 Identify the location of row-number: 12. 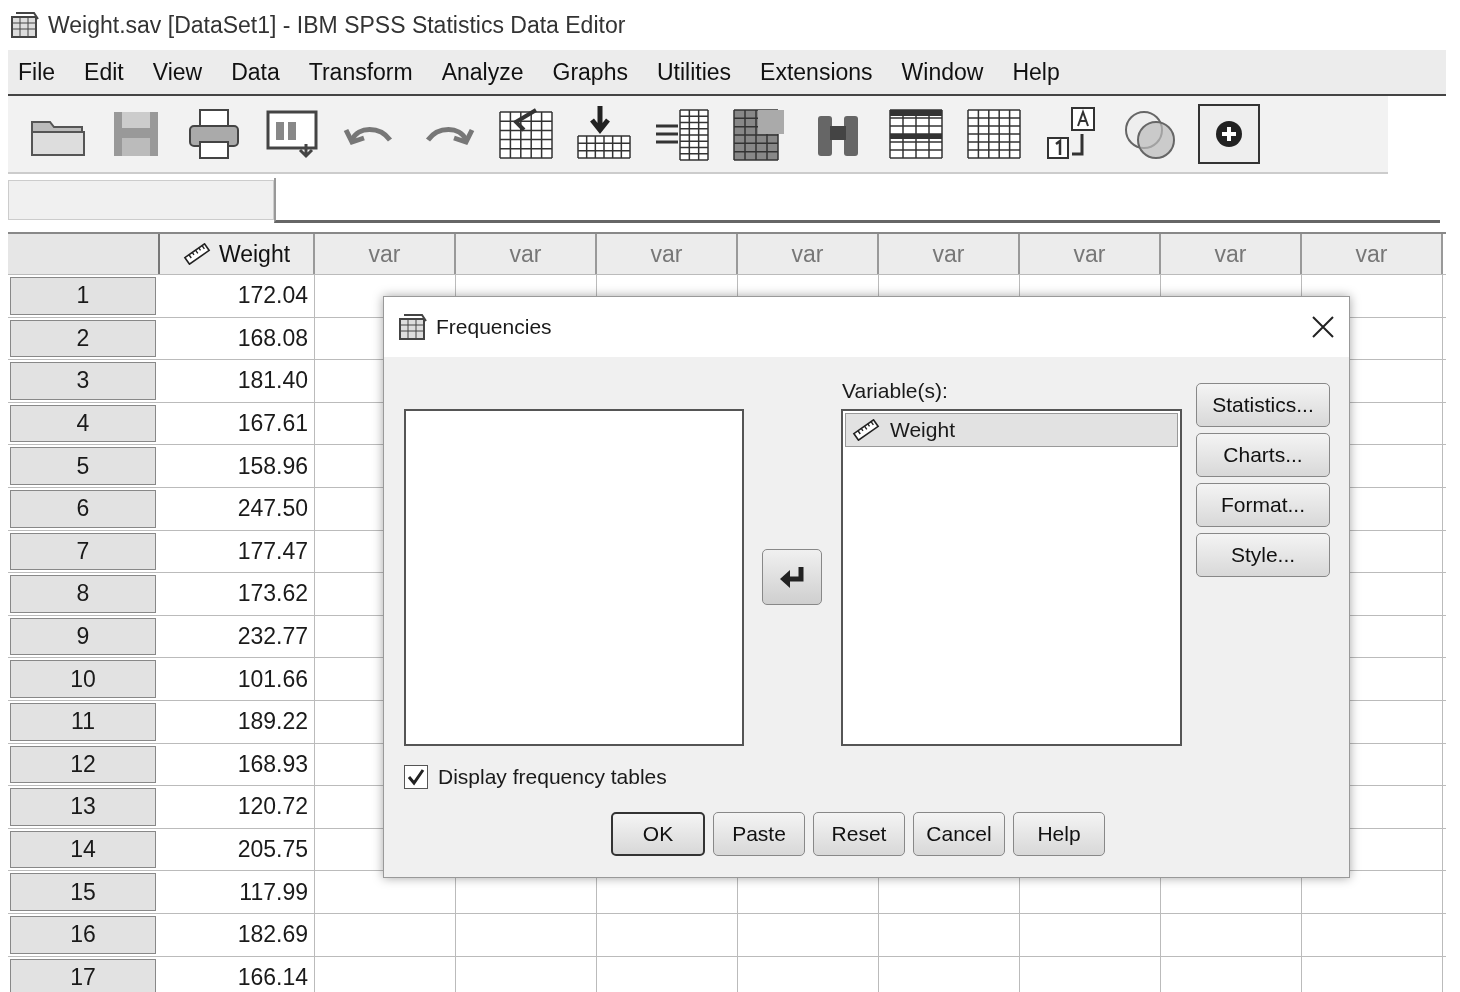
(83, 764).